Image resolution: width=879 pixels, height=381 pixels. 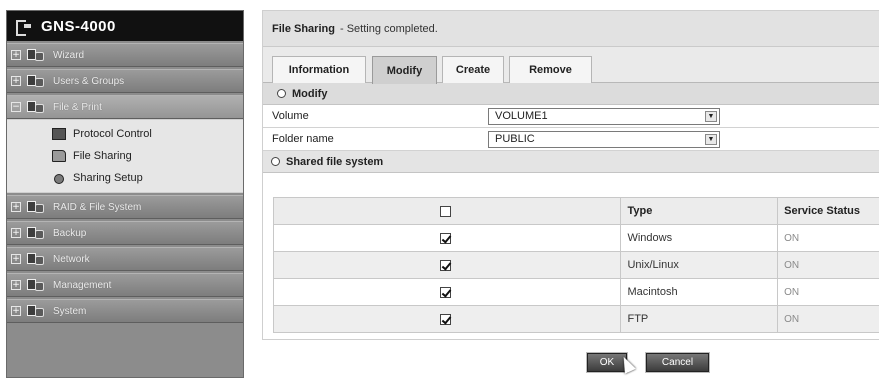 I want to click on type-cell: FTP, so click(x=699, y=319).